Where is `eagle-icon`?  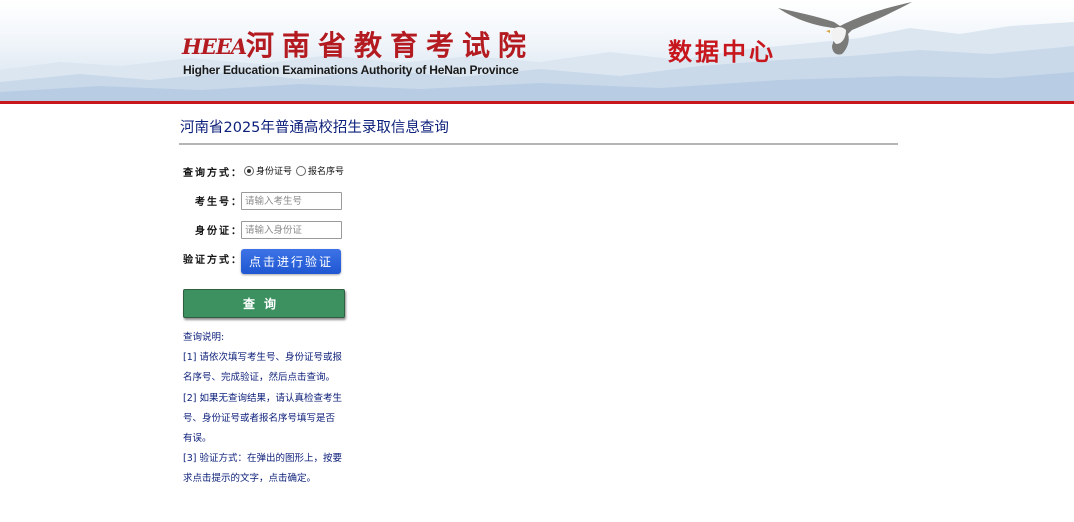
eagle-icon is located at coordinates (845, 28).